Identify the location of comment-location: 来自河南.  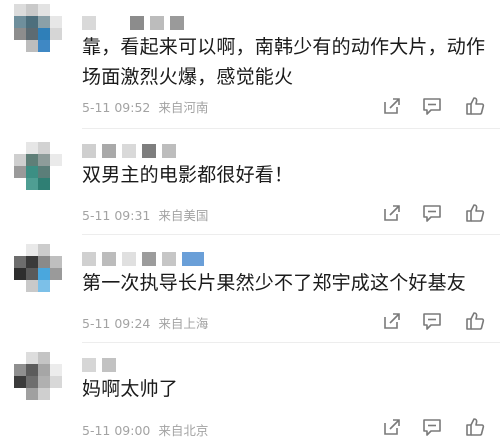
(183, 107).